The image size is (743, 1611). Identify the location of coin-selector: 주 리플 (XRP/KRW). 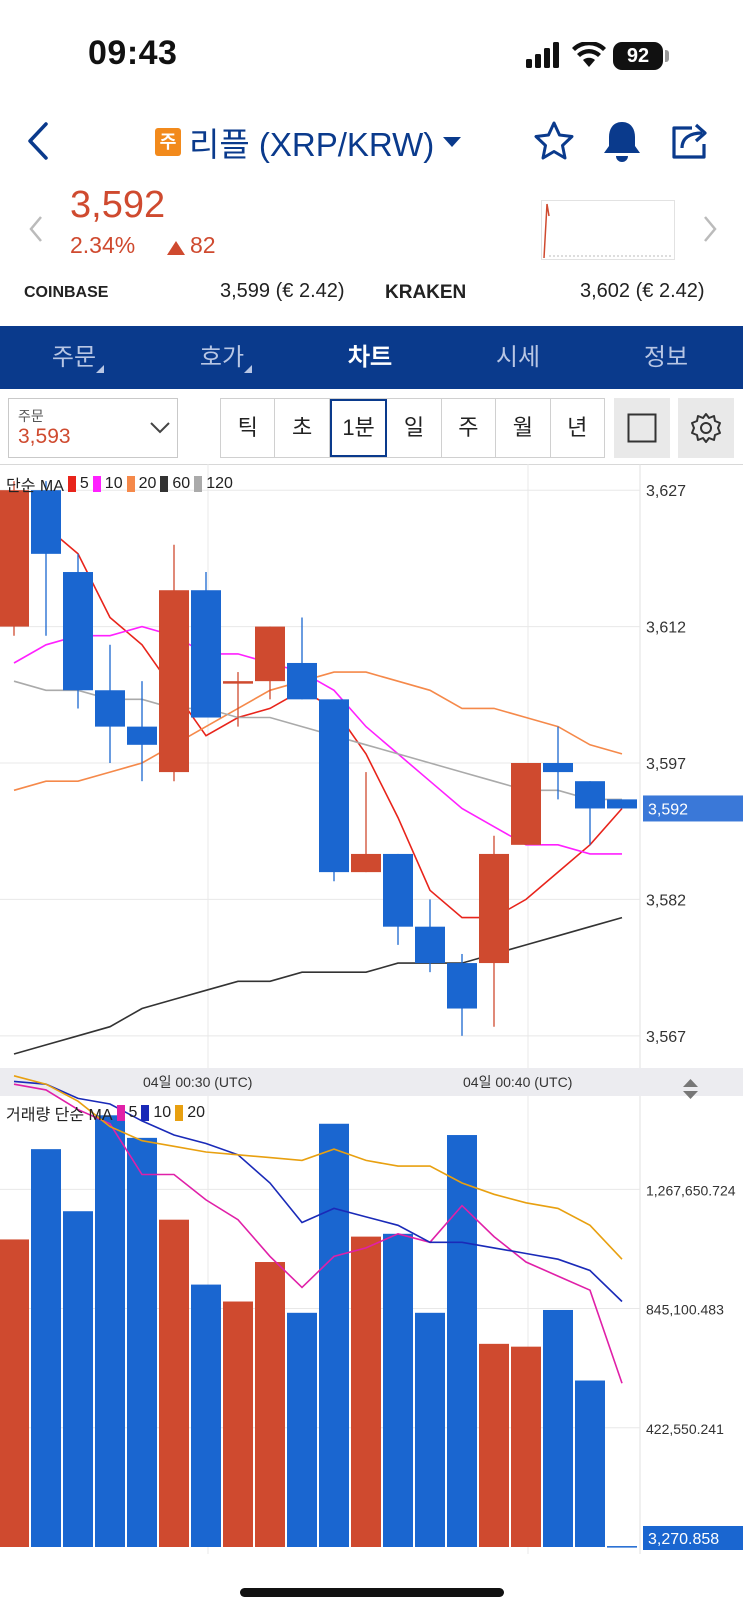
(308, 142).